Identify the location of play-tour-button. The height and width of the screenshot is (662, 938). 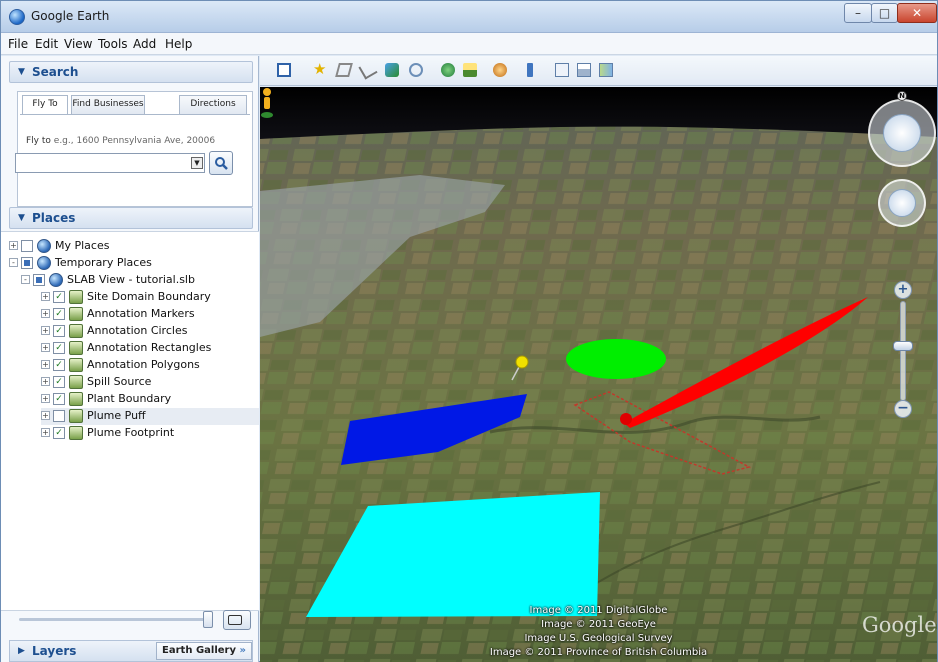
(237, 620).